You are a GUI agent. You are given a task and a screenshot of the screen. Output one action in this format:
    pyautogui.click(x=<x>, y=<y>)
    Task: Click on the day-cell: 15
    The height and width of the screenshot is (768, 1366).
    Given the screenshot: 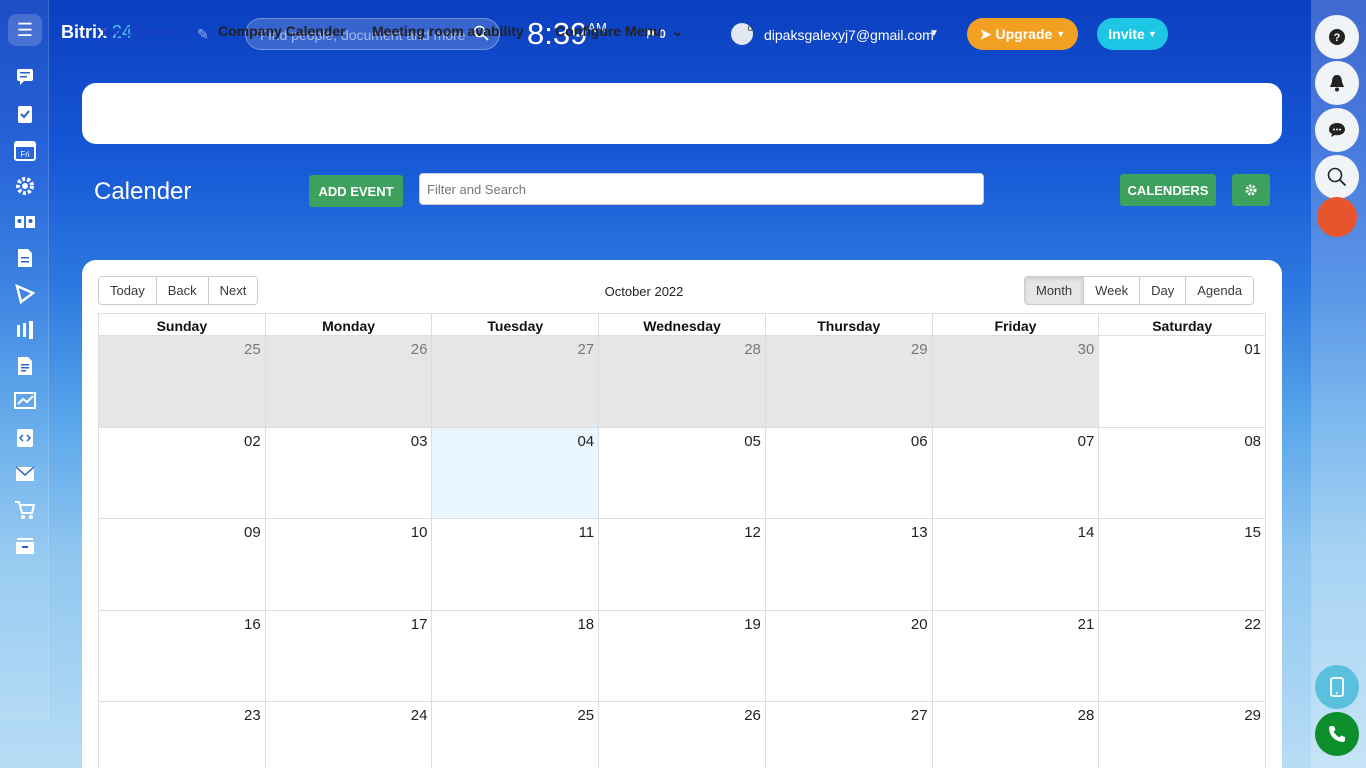 What is the action you would take?
    pyautogui.click(x=1183, y=565)
    